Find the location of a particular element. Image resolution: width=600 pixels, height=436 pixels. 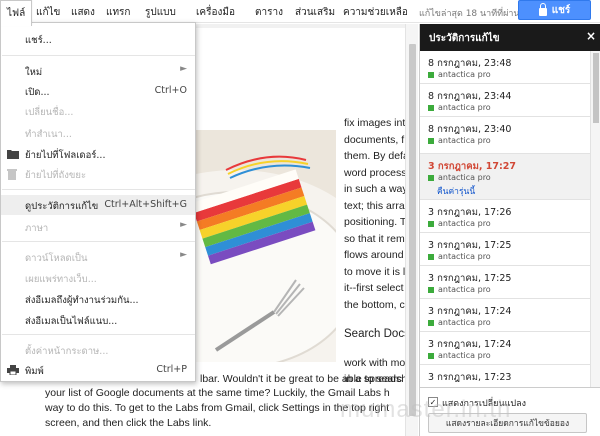

share-button-label: แชร์ is located at coordinates (561, 10).